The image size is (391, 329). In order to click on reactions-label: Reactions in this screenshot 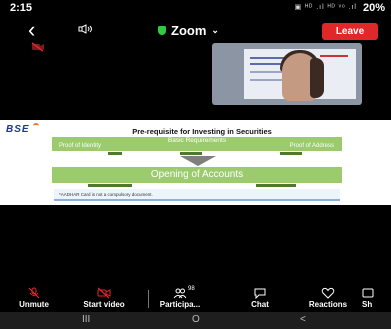, I will do `click(328, 304)`.